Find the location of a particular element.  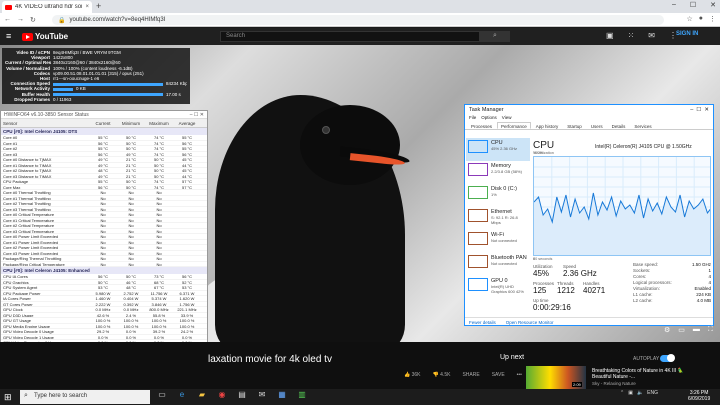

share-button: SHARE is located at coordinates (470, 375).